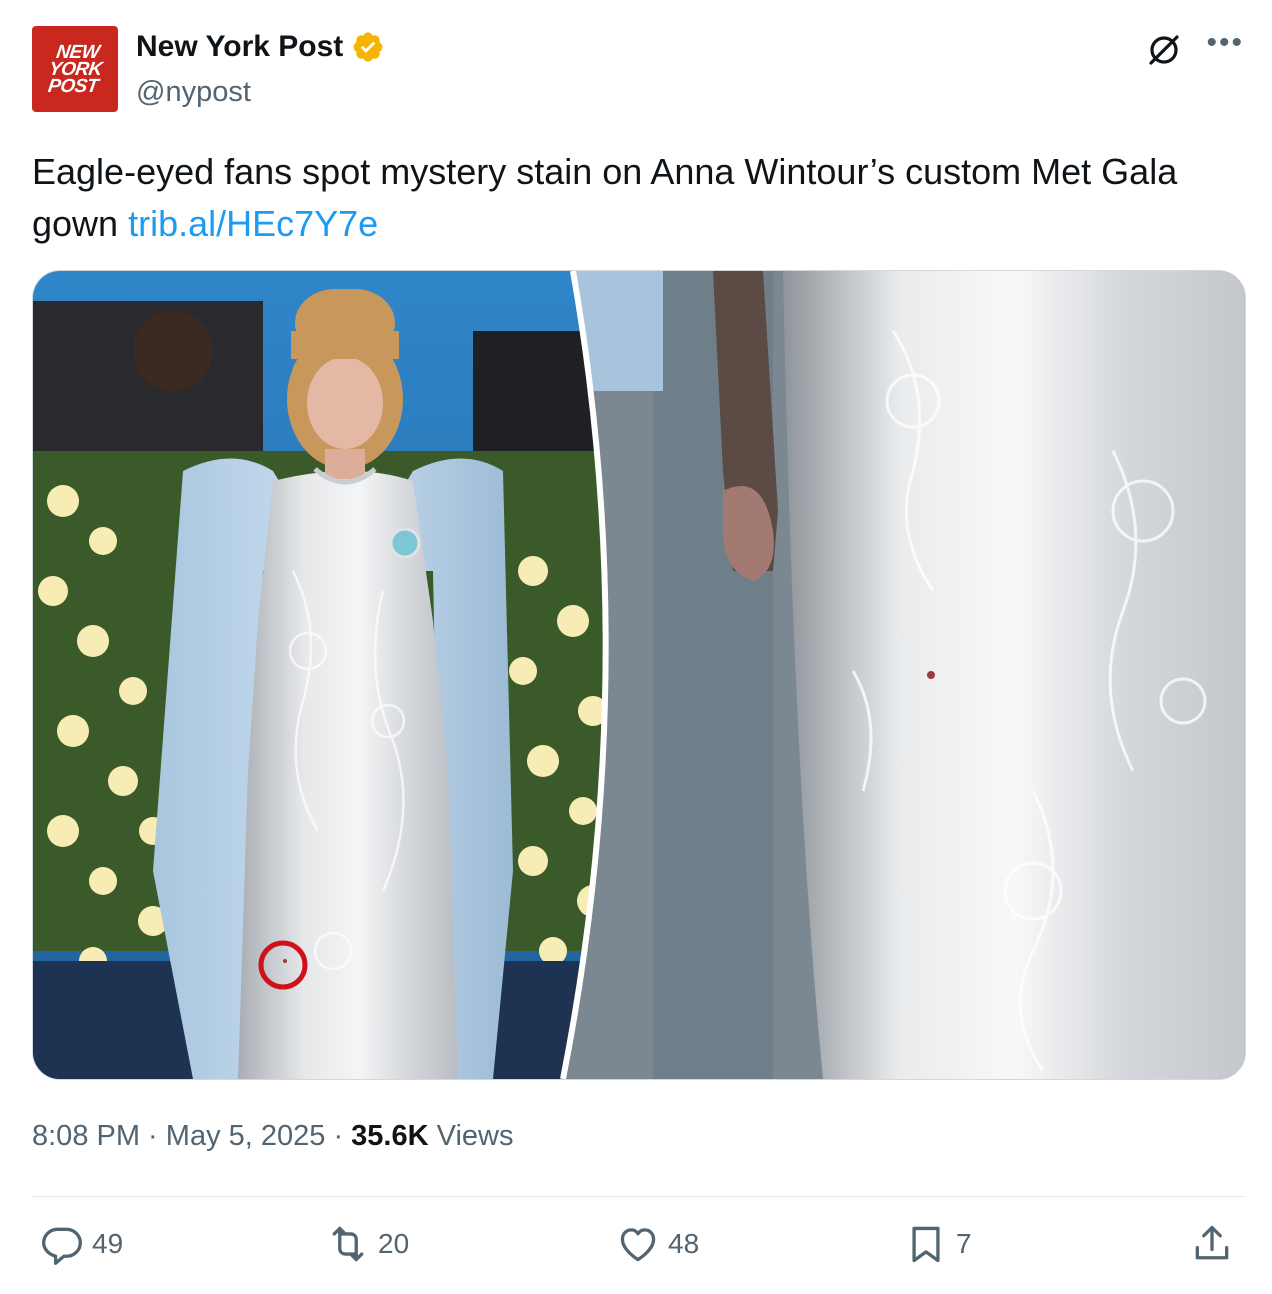 This screenshot has height=1294, width=1272. What do you see at coordinates (246, 1136) in the screenshot?
I see `tweet-date: May 5, 2025` at bounding box center [246, 1136].